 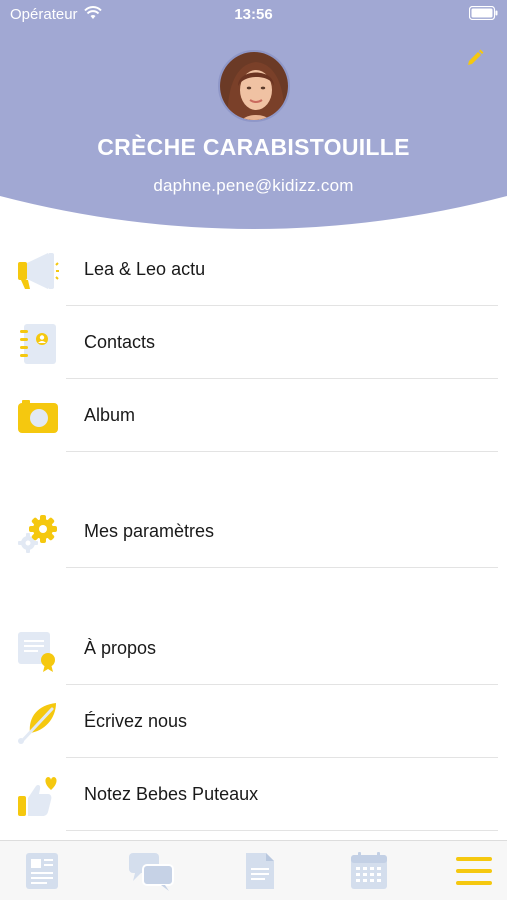 What do you see at coordinates (110, 415) in the screenshot?
I see `menu-item-label: Album` at bounding box center [110, 415].